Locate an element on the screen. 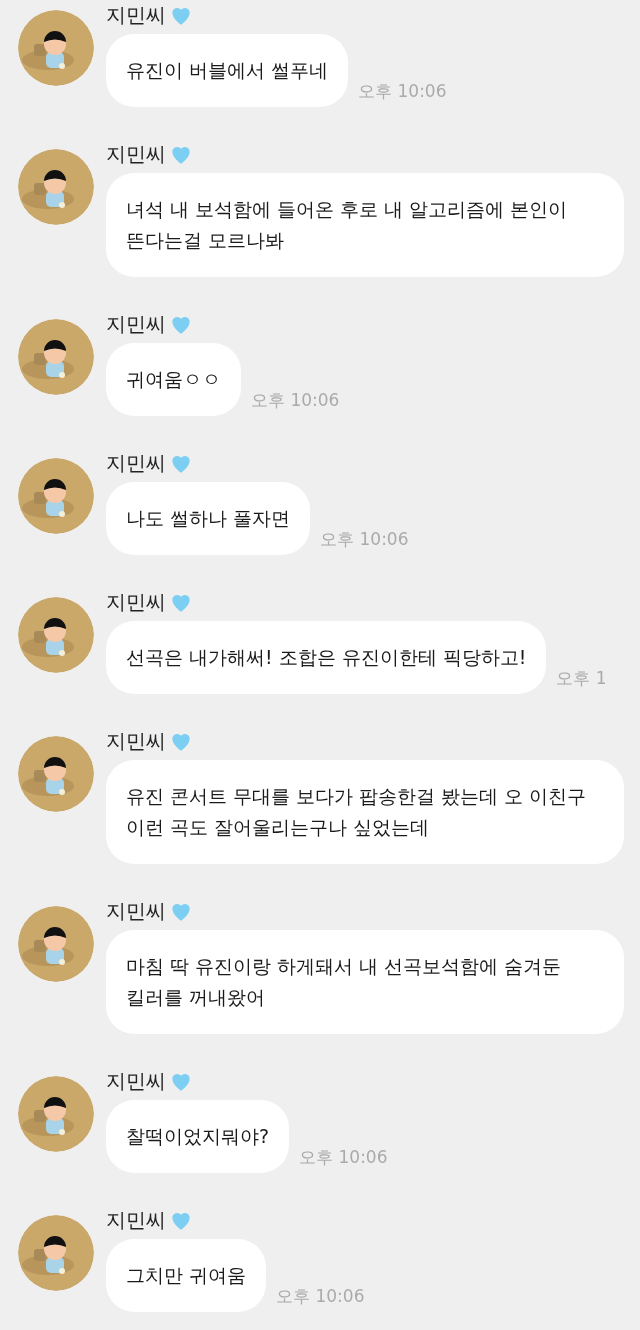  message-bubble: 찰떡이었지뭐야? is located at coordinates (198, 1136).